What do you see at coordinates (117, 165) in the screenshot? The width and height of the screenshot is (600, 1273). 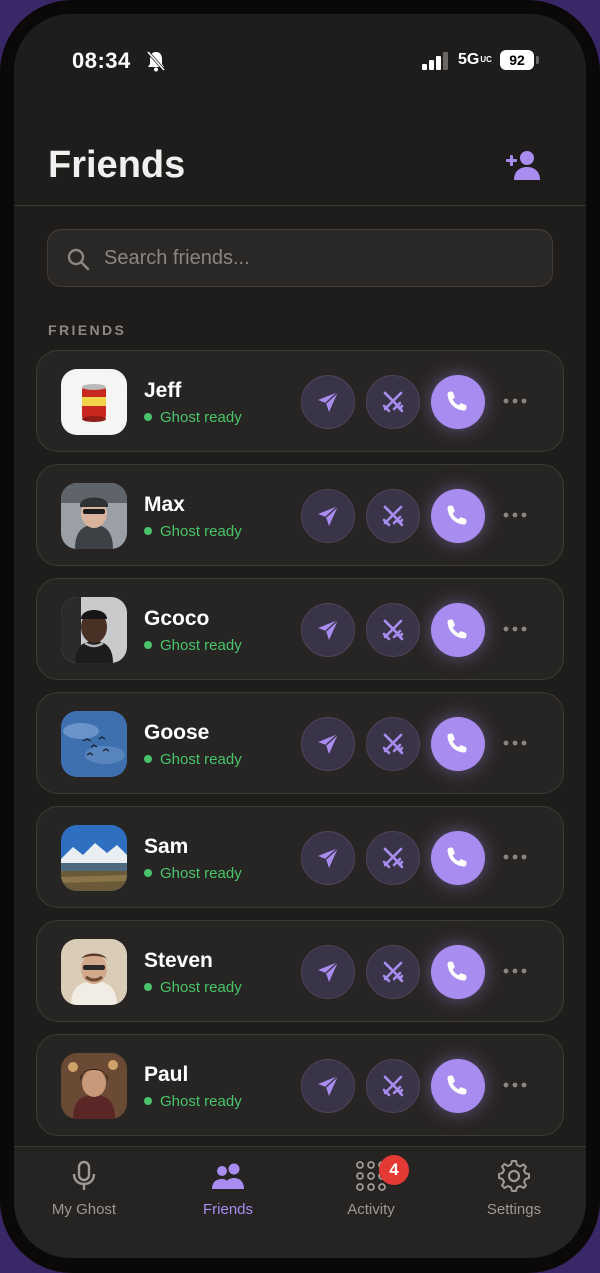 I see `page-title: Friends` at bounding box center [117, 165].